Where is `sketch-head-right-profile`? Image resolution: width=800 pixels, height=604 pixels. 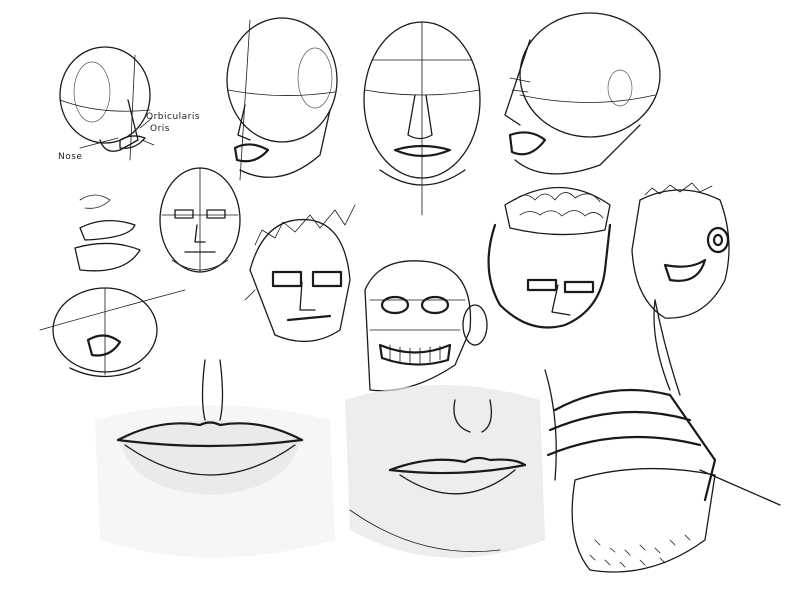 sketch-head-right-profile is located at coordinates (680, 286).